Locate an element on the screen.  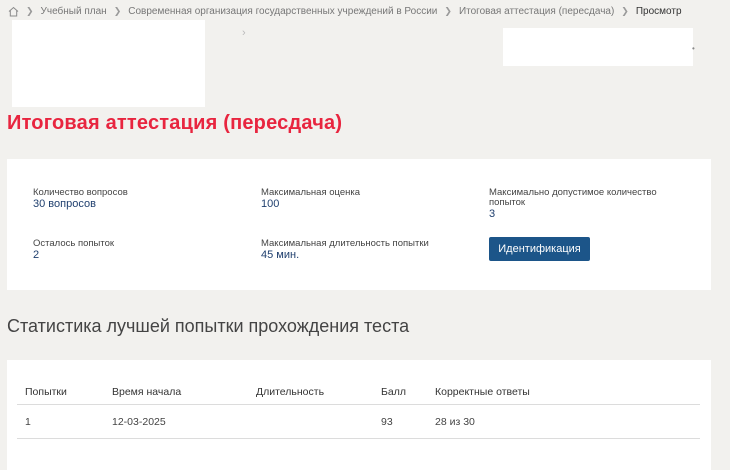
table-row: 1 12-03-2025 93 28 из 30 is located at coordinates (358, 421).